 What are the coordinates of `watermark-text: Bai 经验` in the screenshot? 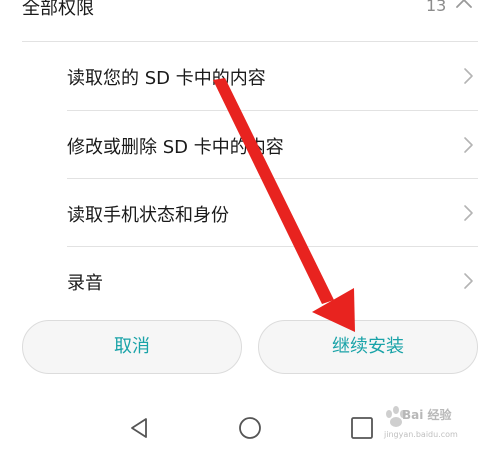 It's located at (427, 415).